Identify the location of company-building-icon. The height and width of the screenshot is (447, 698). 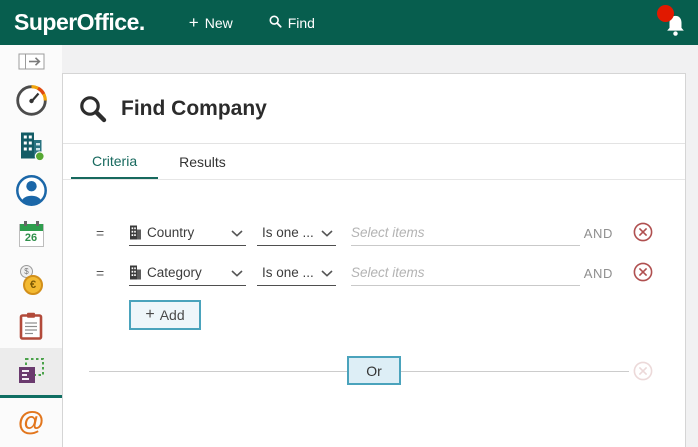
(32, 146).